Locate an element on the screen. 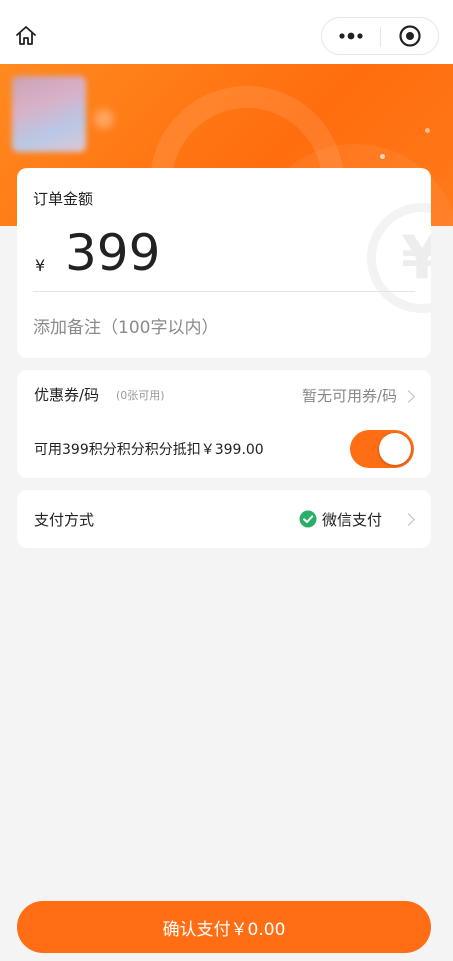  capsule-menu is located at coordinates (380, 36).